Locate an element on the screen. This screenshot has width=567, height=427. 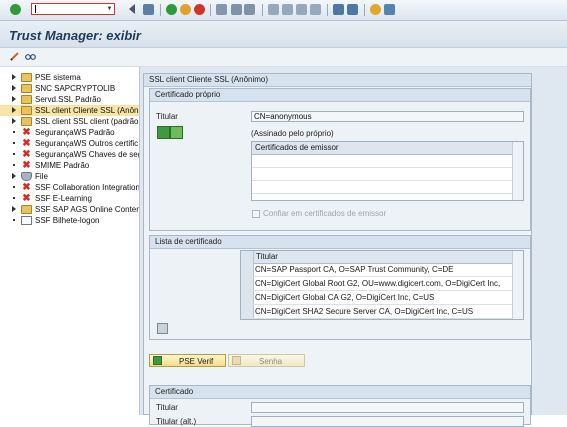
tree-node-label: SNC SAPCRYPTOLIB is located at coordinates (75, 88).